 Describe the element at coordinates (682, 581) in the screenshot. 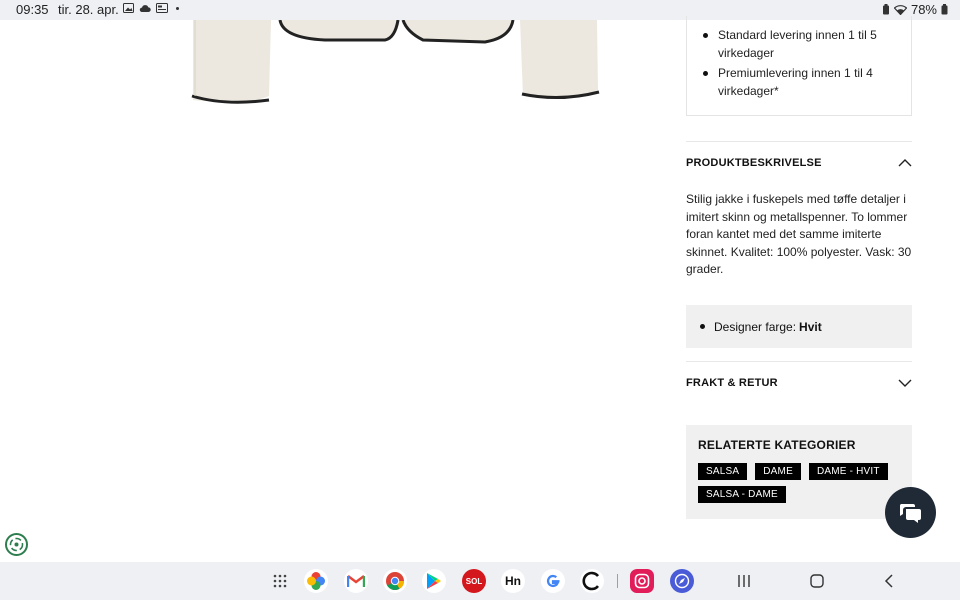

I see `compass-app-icon` at that location.